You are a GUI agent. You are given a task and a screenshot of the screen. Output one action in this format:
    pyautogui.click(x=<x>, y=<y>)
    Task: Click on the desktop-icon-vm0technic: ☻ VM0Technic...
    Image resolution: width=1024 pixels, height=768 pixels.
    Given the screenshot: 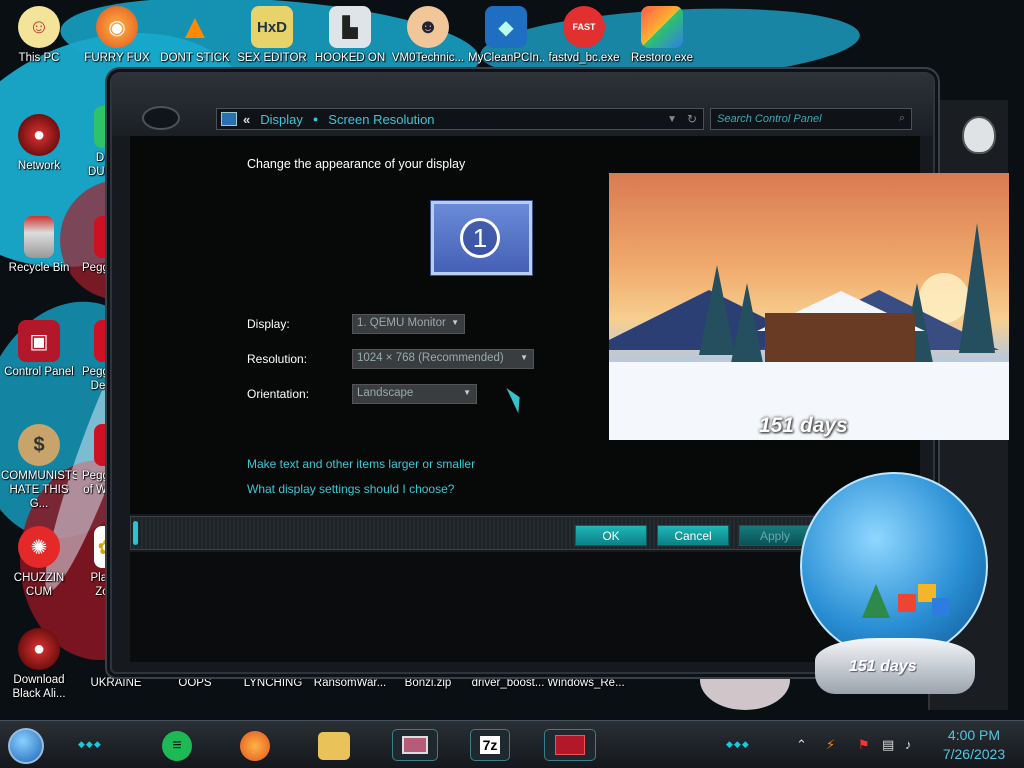 What is the action you would take?
    pyautogui.click(x=428, y=35)
    